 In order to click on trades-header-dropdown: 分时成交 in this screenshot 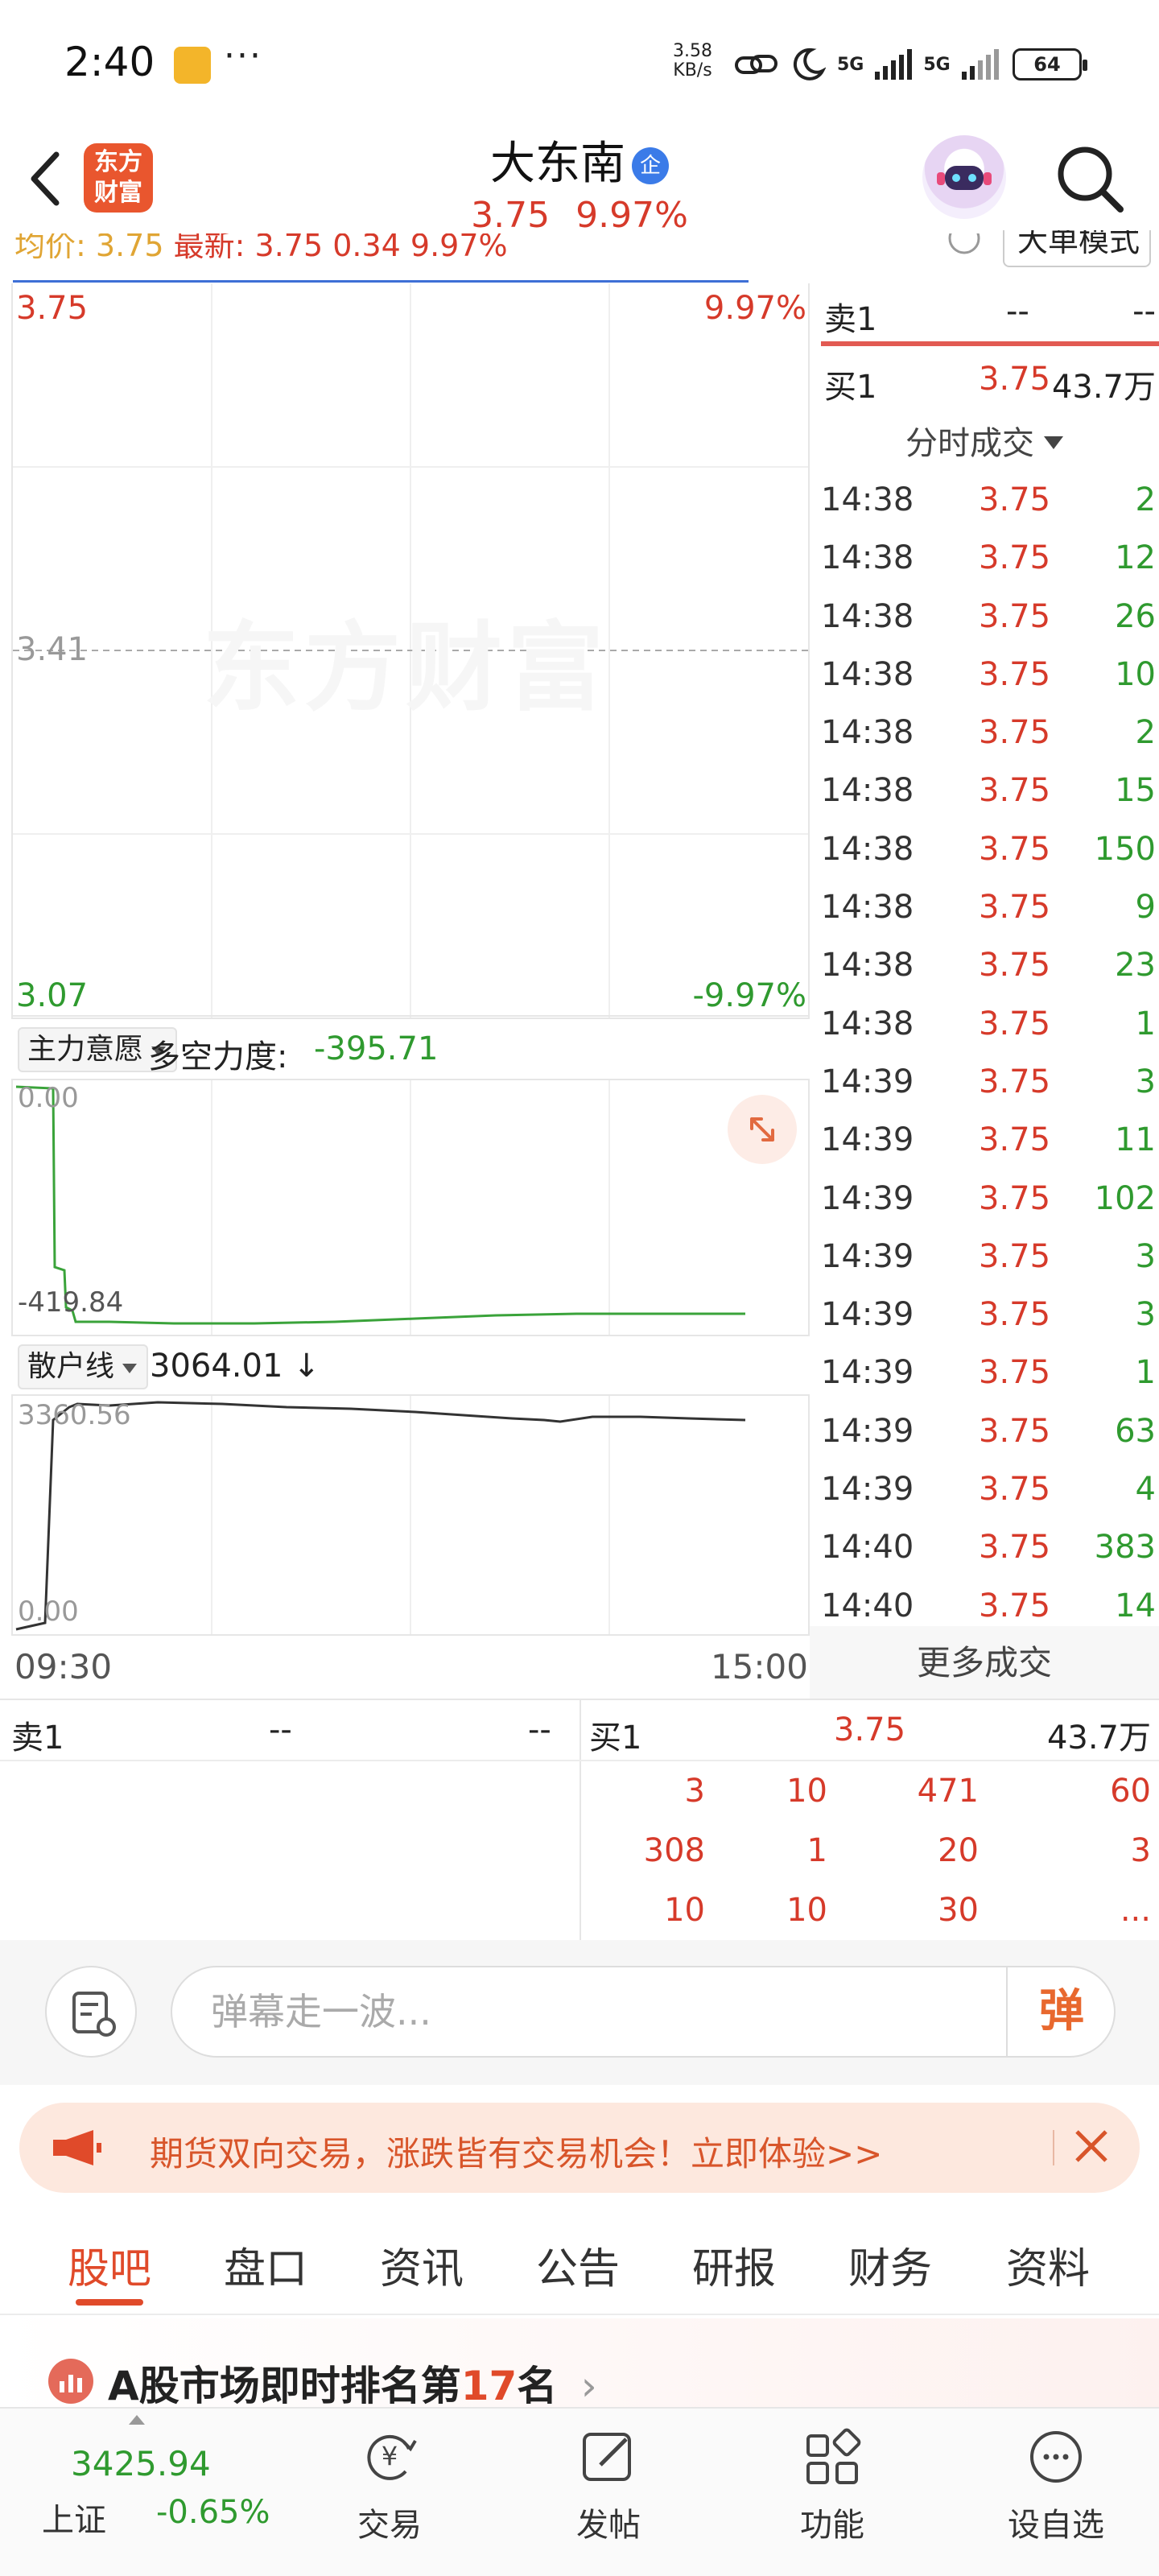, I will do `click(984, 445)`.